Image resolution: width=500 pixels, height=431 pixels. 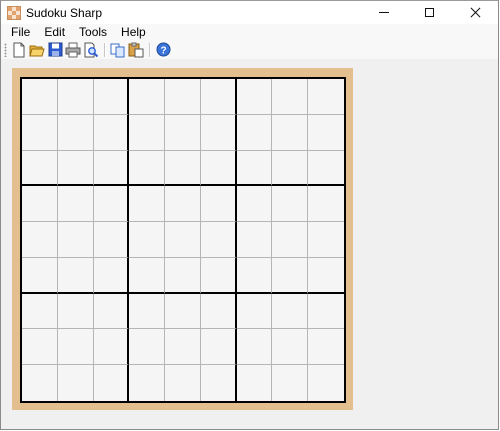 I want to click on close-icon, so click(x=475, y=12).